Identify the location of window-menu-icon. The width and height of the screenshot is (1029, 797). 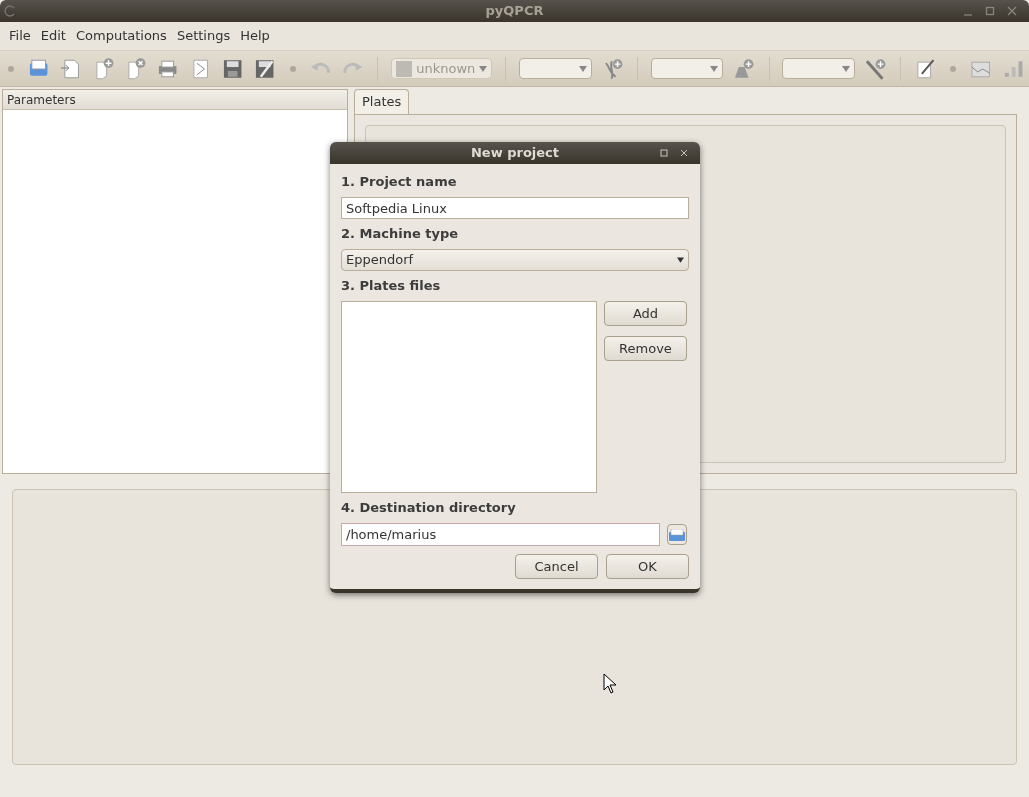
(10, 11).